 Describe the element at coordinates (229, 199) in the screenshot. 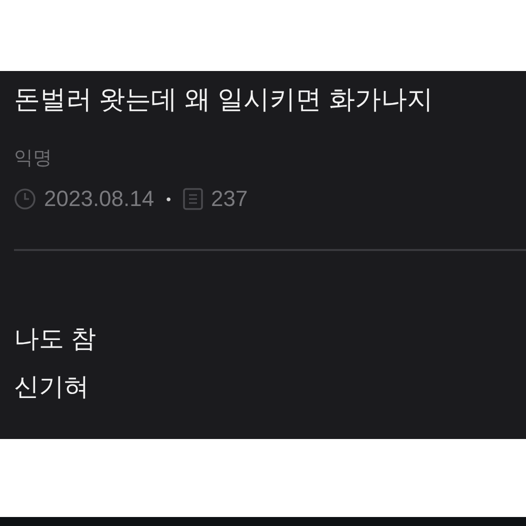

I see `view-count: 237` at that location.